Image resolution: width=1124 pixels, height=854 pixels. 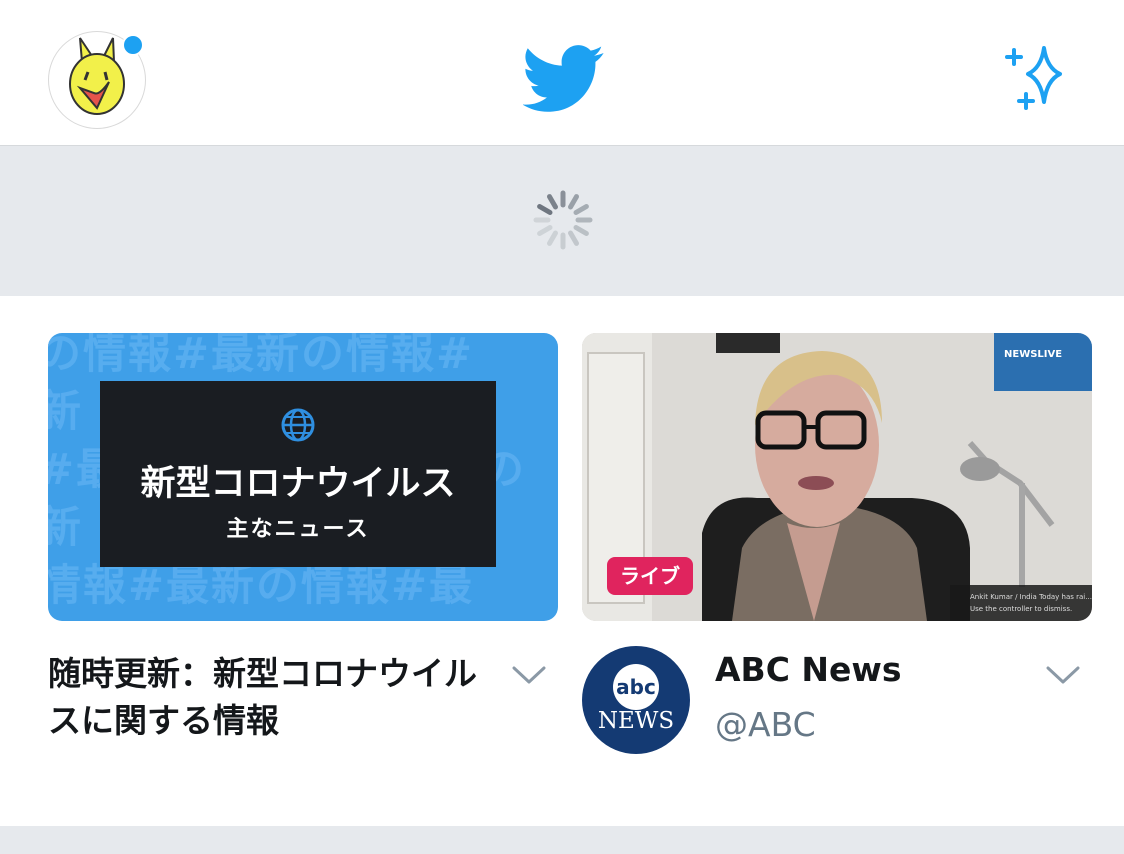 I want to click on section-divider, so click(x=562, y=840).